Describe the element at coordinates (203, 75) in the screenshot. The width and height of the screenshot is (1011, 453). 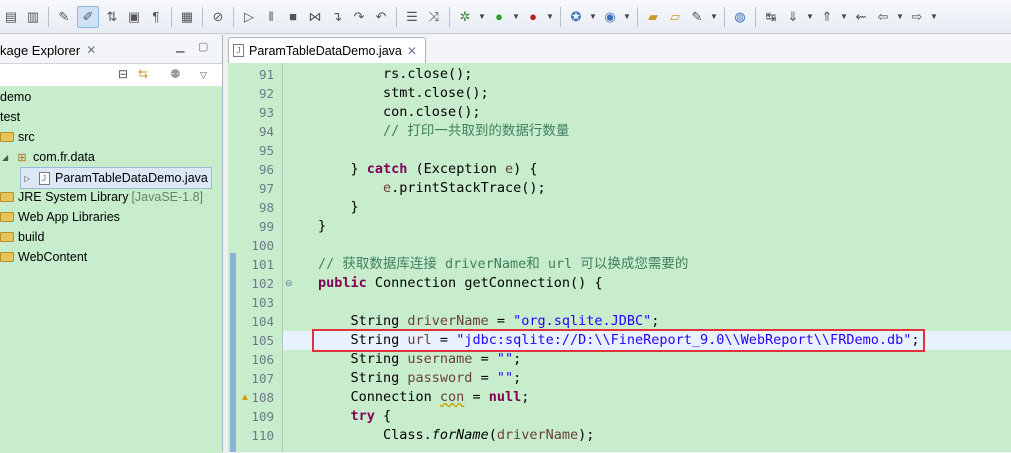
I see `view-menu-chevron-icon: ▽` at that location.